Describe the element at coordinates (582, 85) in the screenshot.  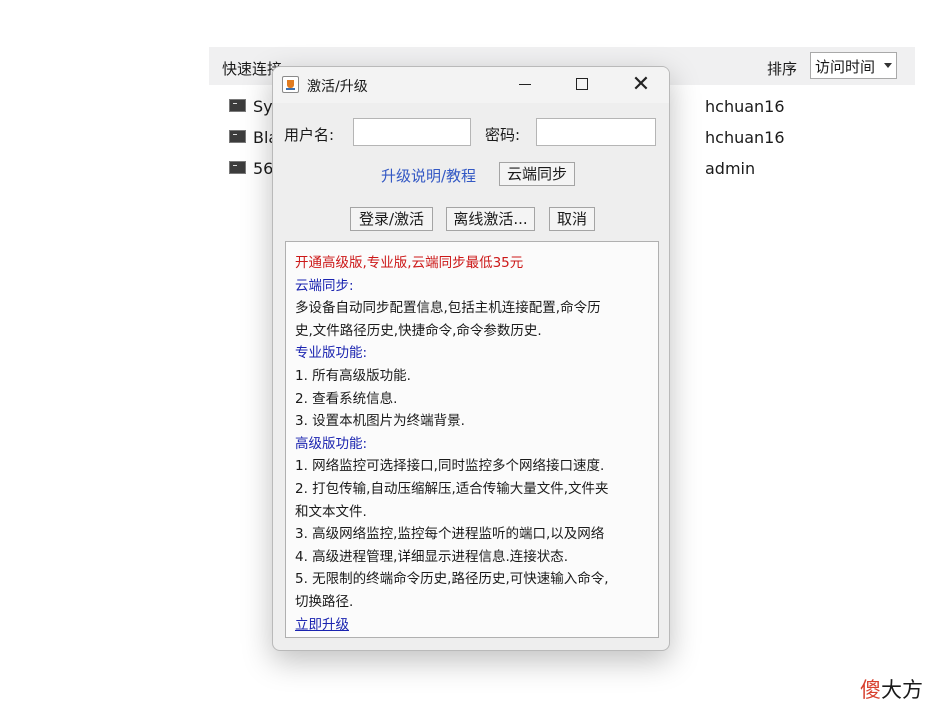
I see `maximize-icon` at that location.